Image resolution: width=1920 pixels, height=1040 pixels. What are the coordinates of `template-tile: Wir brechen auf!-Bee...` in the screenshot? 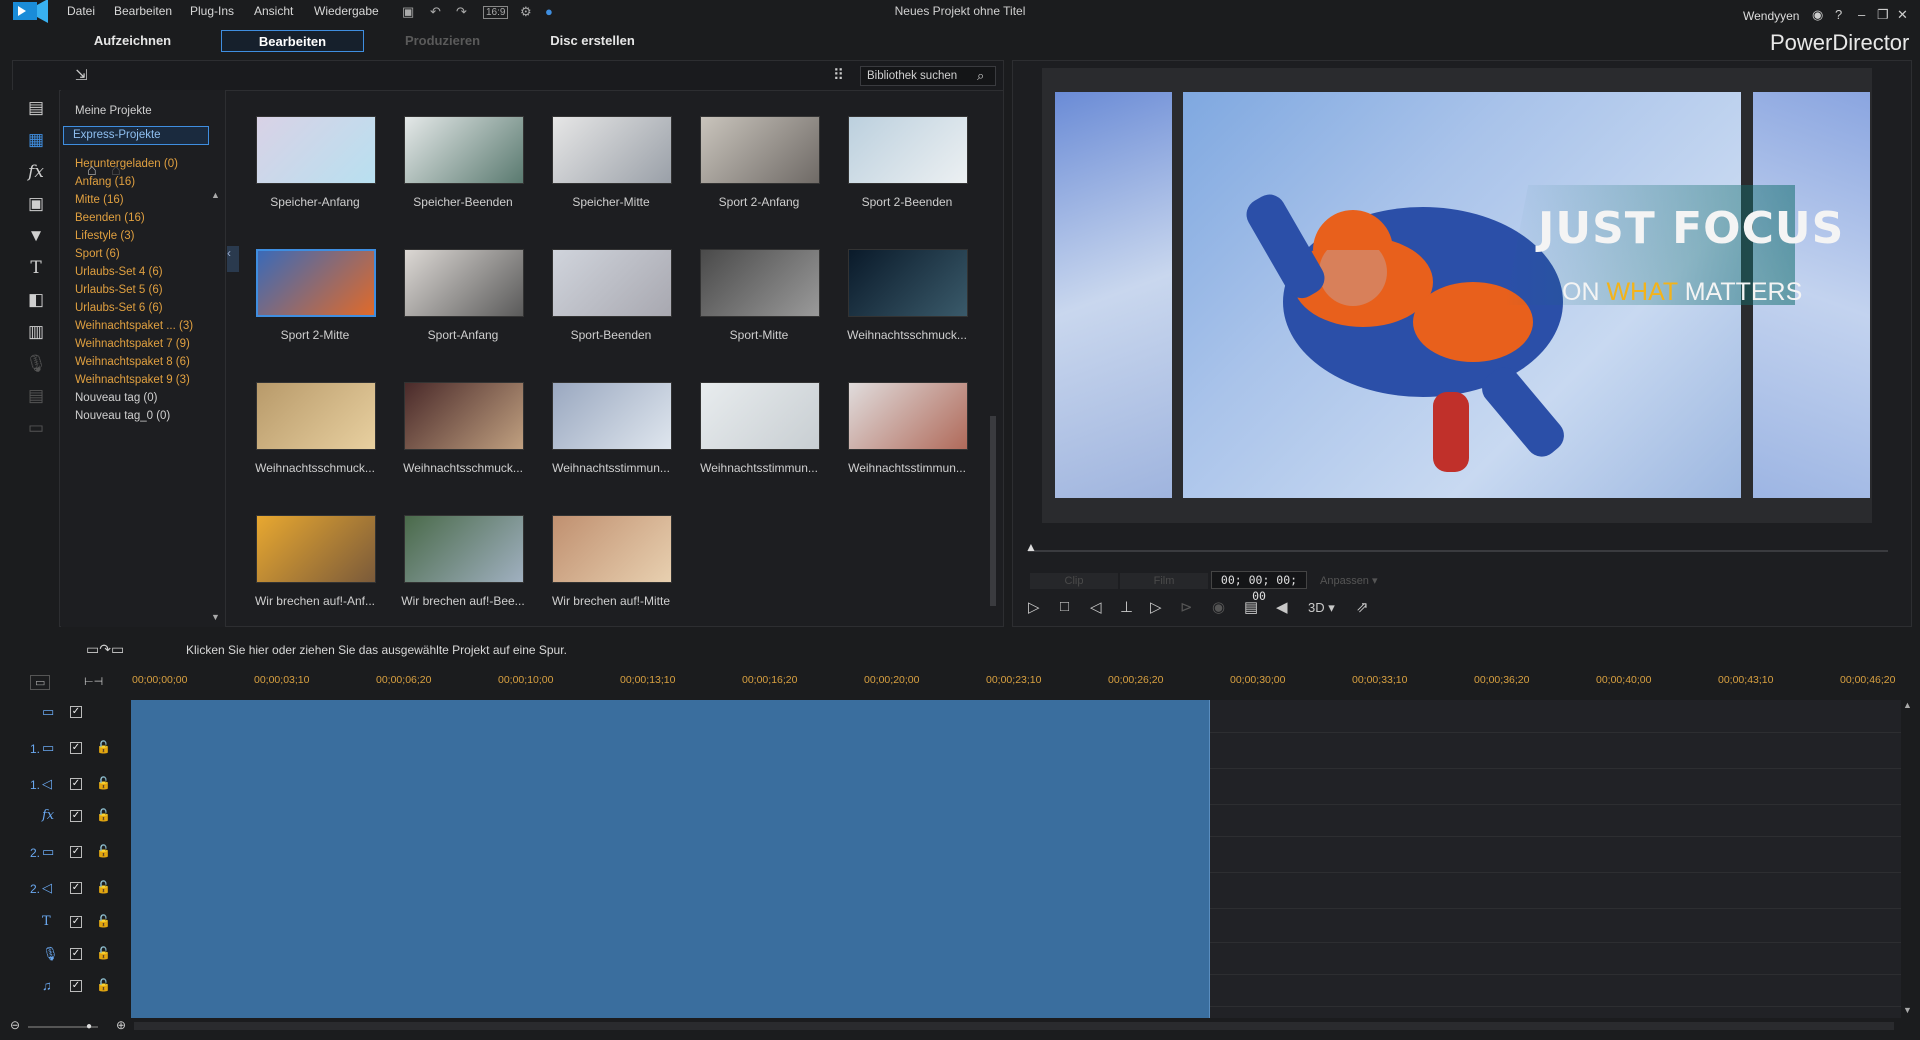 It's located at (458, 554).